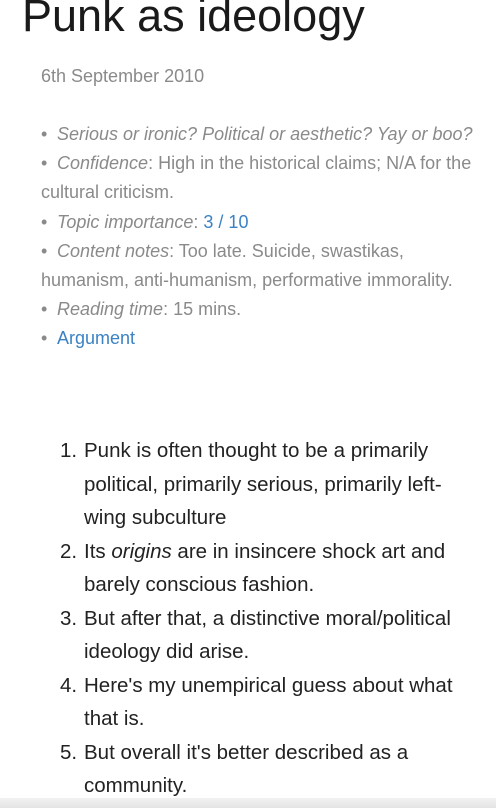 This screenshot has width=496, height=808. What do you see at coordinates (123, 76) in the screenshot?
I see `post-date: 6th September 2010` at bounding box center [123, 76].